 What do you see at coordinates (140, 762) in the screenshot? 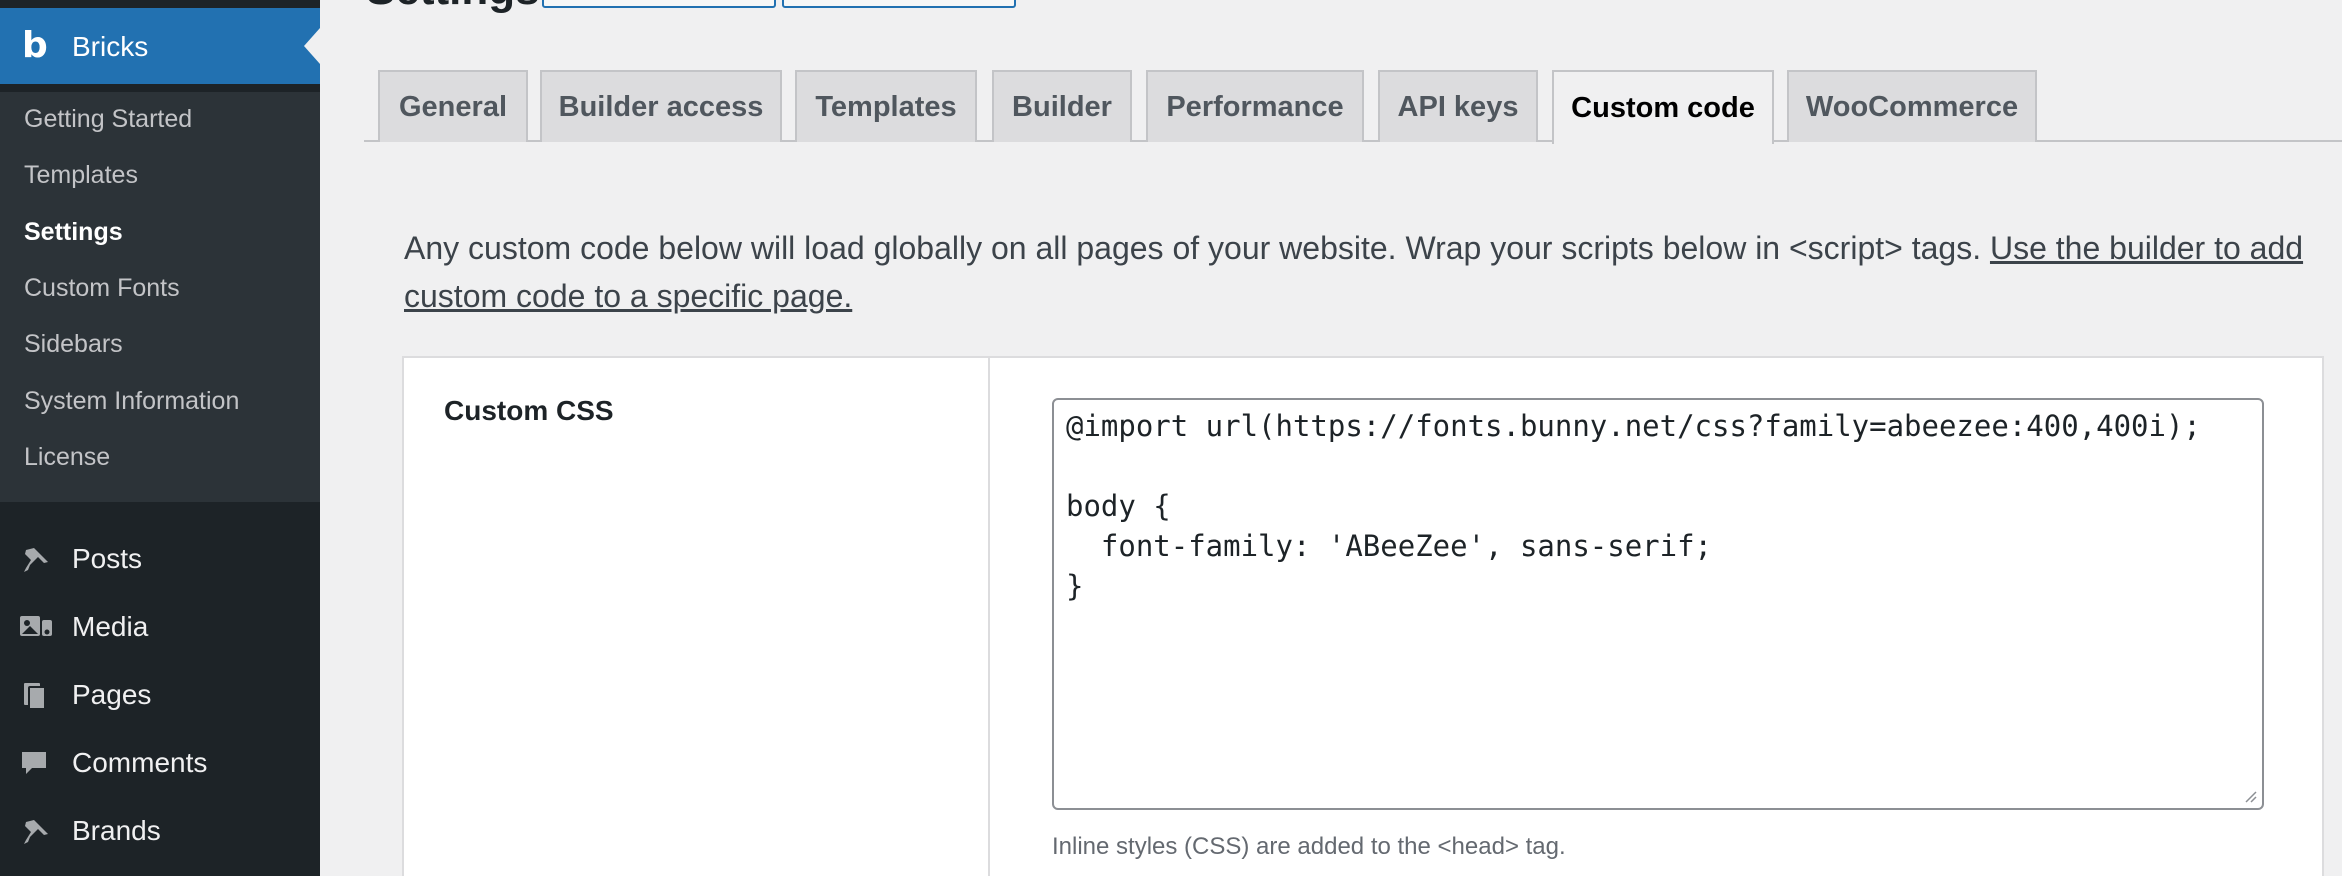
I see `sidebar-item-label: Comments` at bounding box center [140, 762].